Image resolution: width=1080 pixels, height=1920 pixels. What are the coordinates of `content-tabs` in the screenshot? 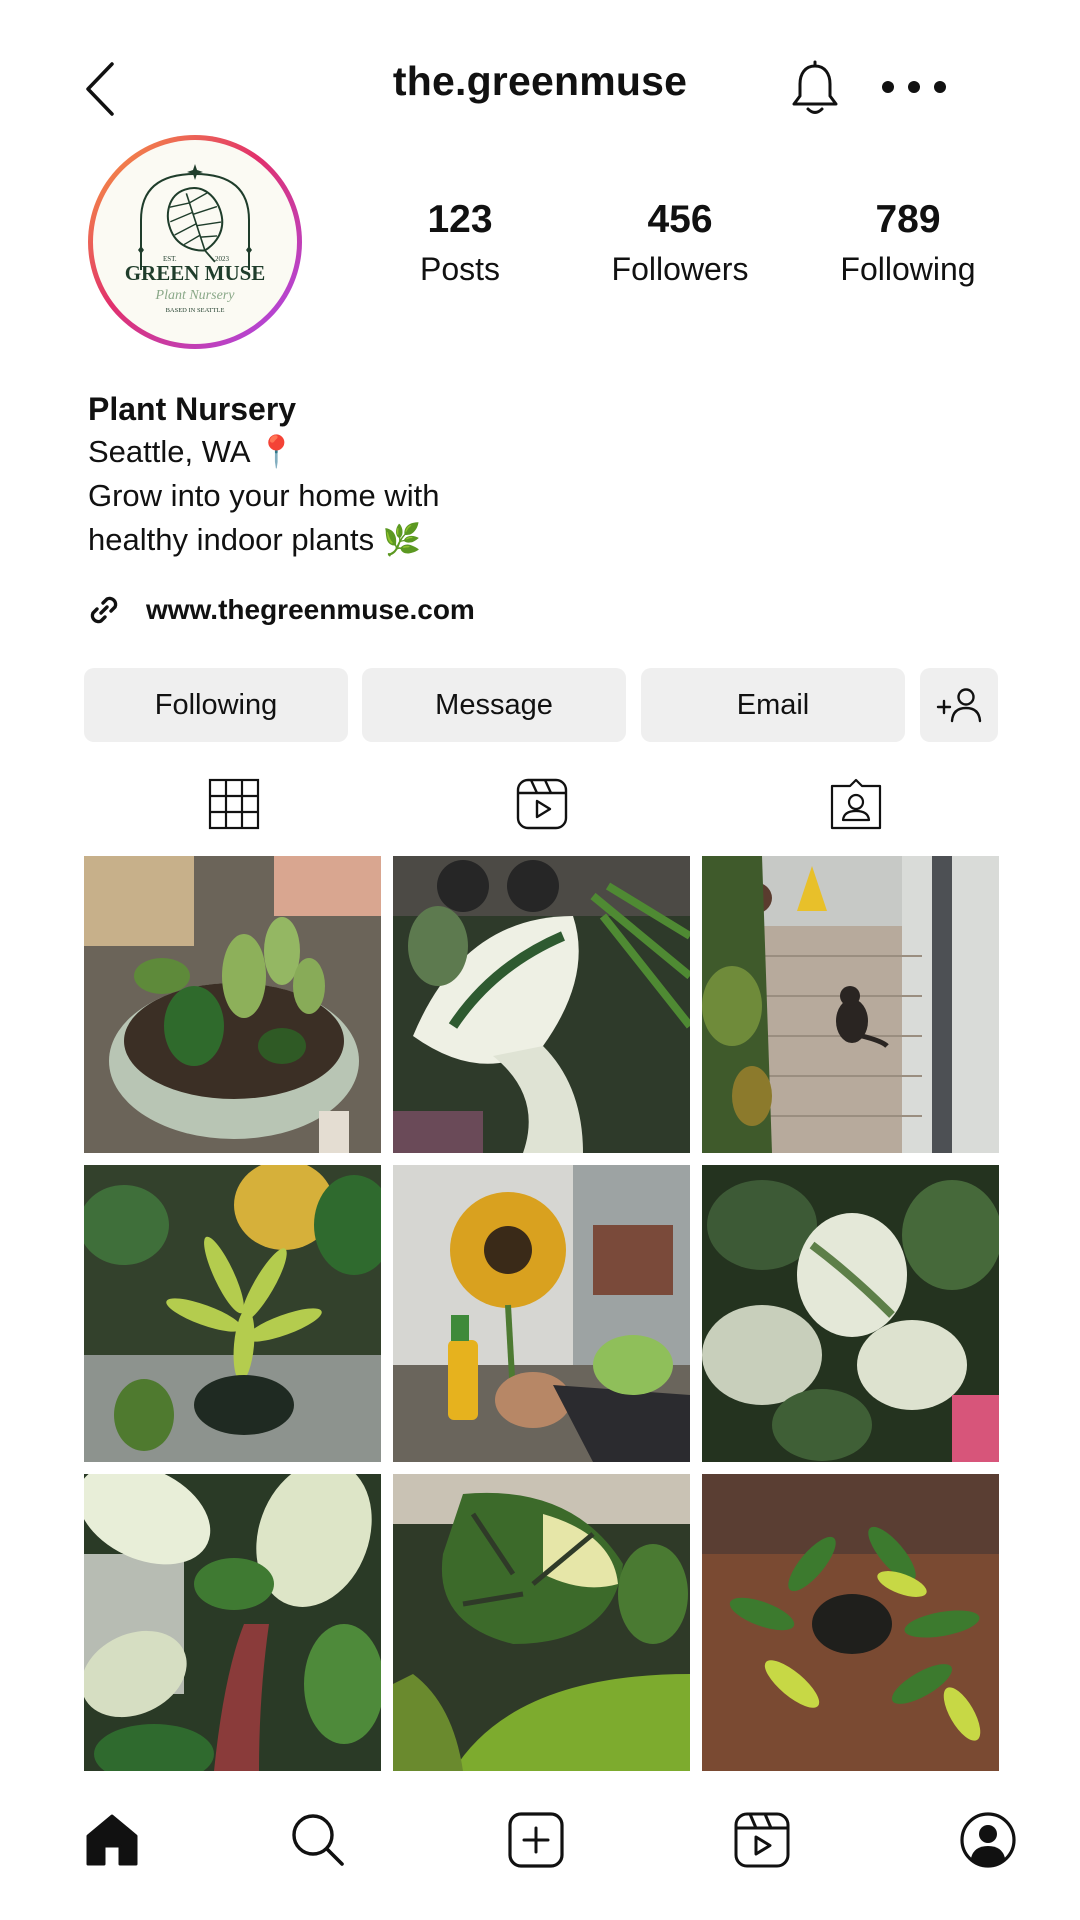 It's located at (540, 804).